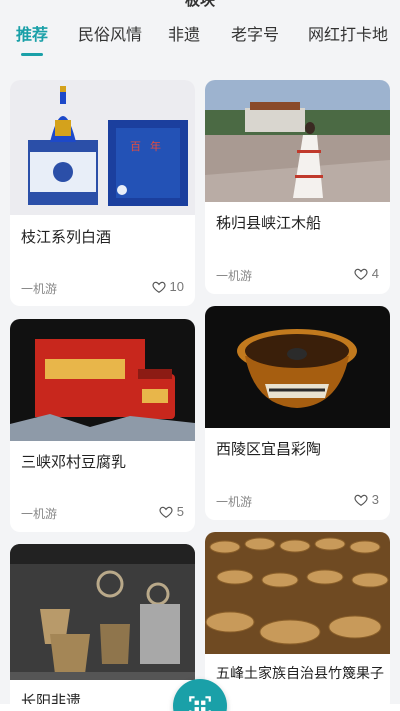  What do you see at coordinates (297, 141) in the screenshot?
I see `plaza-image` at bounding box center [297, 141].